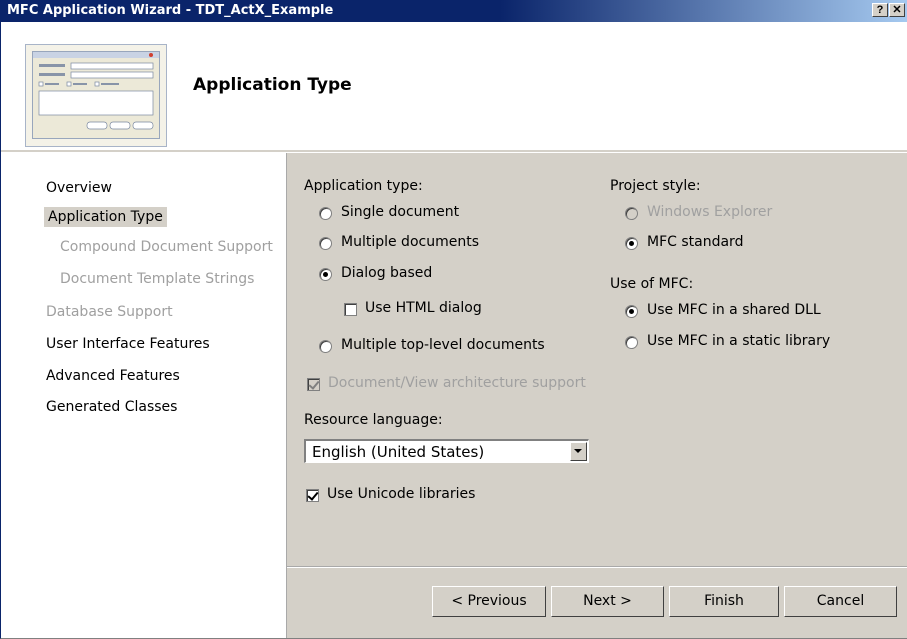 The width and height of the screenshot is (907, 639). Describe the element at coordinates (272, 85) in the screenshot. I see `page-title: Application Type` at that location.